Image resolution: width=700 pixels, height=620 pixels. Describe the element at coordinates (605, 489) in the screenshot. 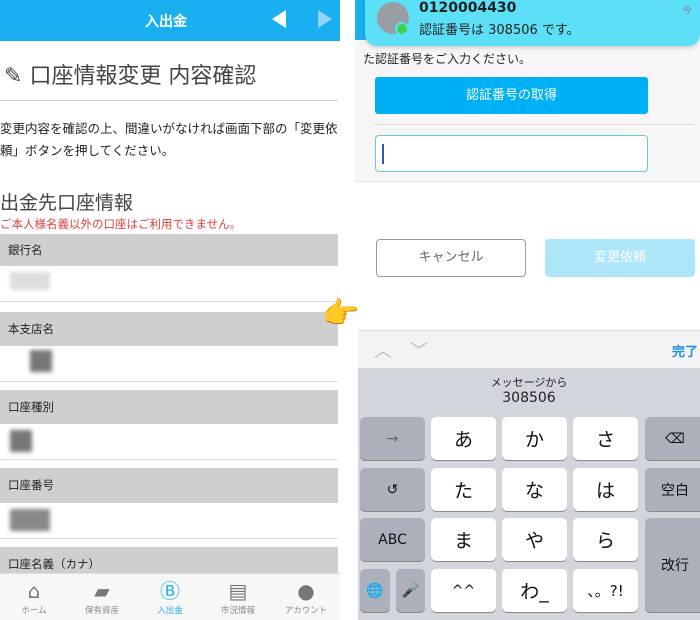

I see `key-ha: は` at that location.